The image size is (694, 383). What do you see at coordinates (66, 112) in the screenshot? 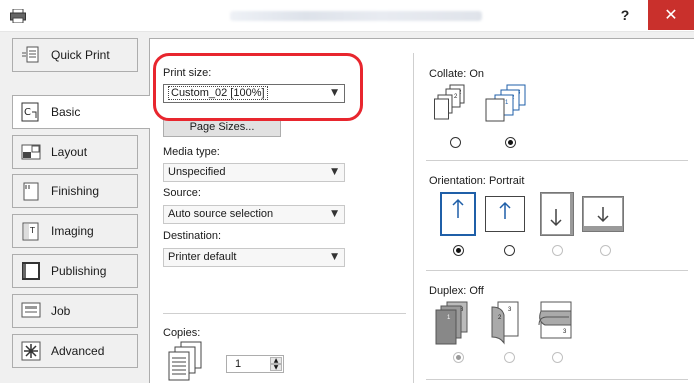
I see `tab-label: Basic` at bounding box center [66, 112].